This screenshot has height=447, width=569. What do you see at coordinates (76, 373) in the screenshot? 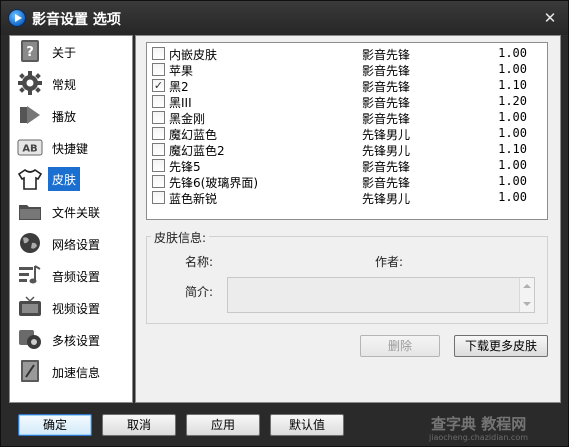
I see `sidebar-item-label: 加速信息` at bounding box center [76, 373].